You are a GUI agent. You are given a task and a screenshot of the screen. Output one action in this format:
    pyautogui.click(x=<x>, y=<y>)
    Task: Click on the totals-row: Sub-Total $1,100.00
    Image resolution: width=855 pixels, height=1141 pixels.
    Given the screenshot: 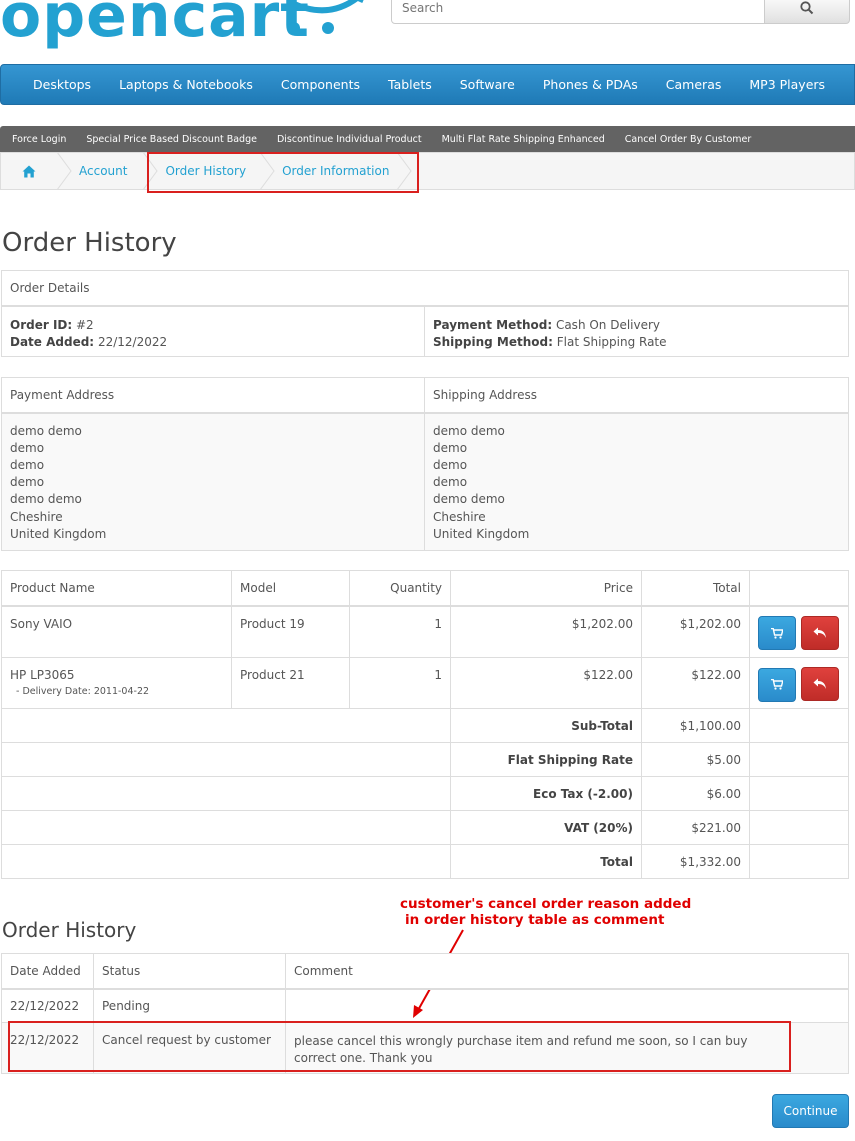 What is the action you would take?
    pyautogui.click(x=425, y=725)
    